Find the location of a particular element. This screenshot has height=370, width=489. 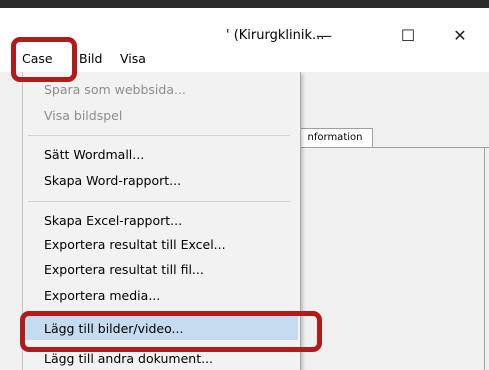

annotation-highlight-add-images is located at coordinates (171, 331).